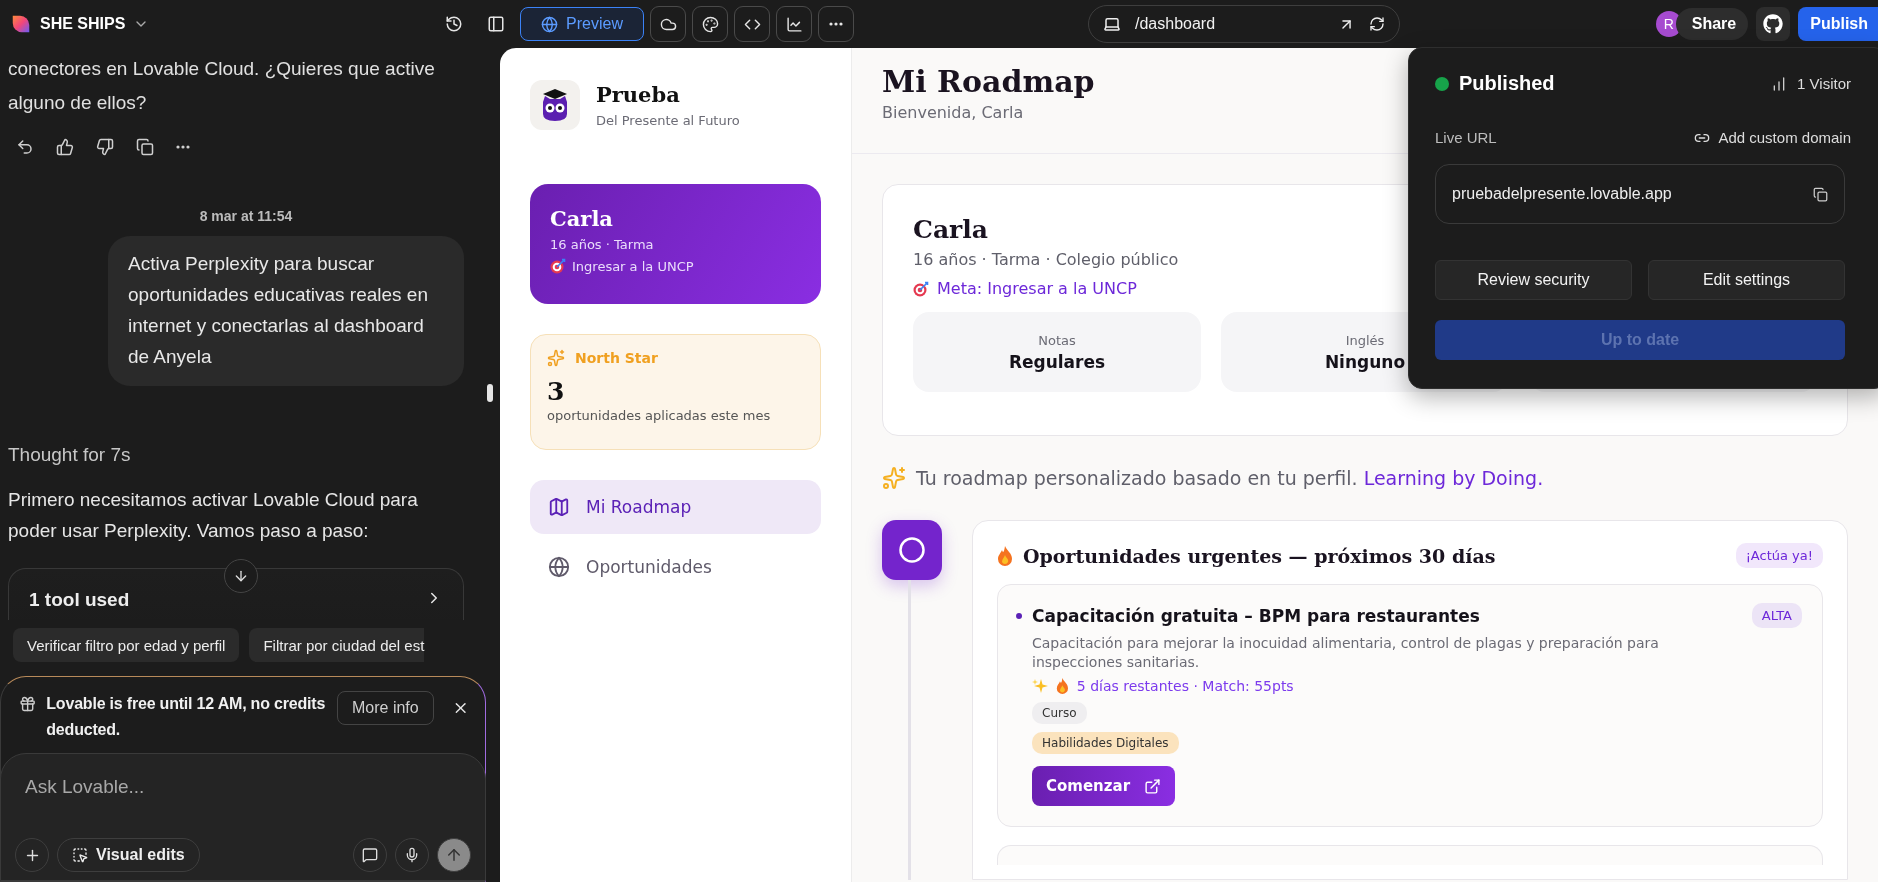 The width and height of the screenshot is (1878, 882). I want to click on preview-button: Preview, so click(582, 24).